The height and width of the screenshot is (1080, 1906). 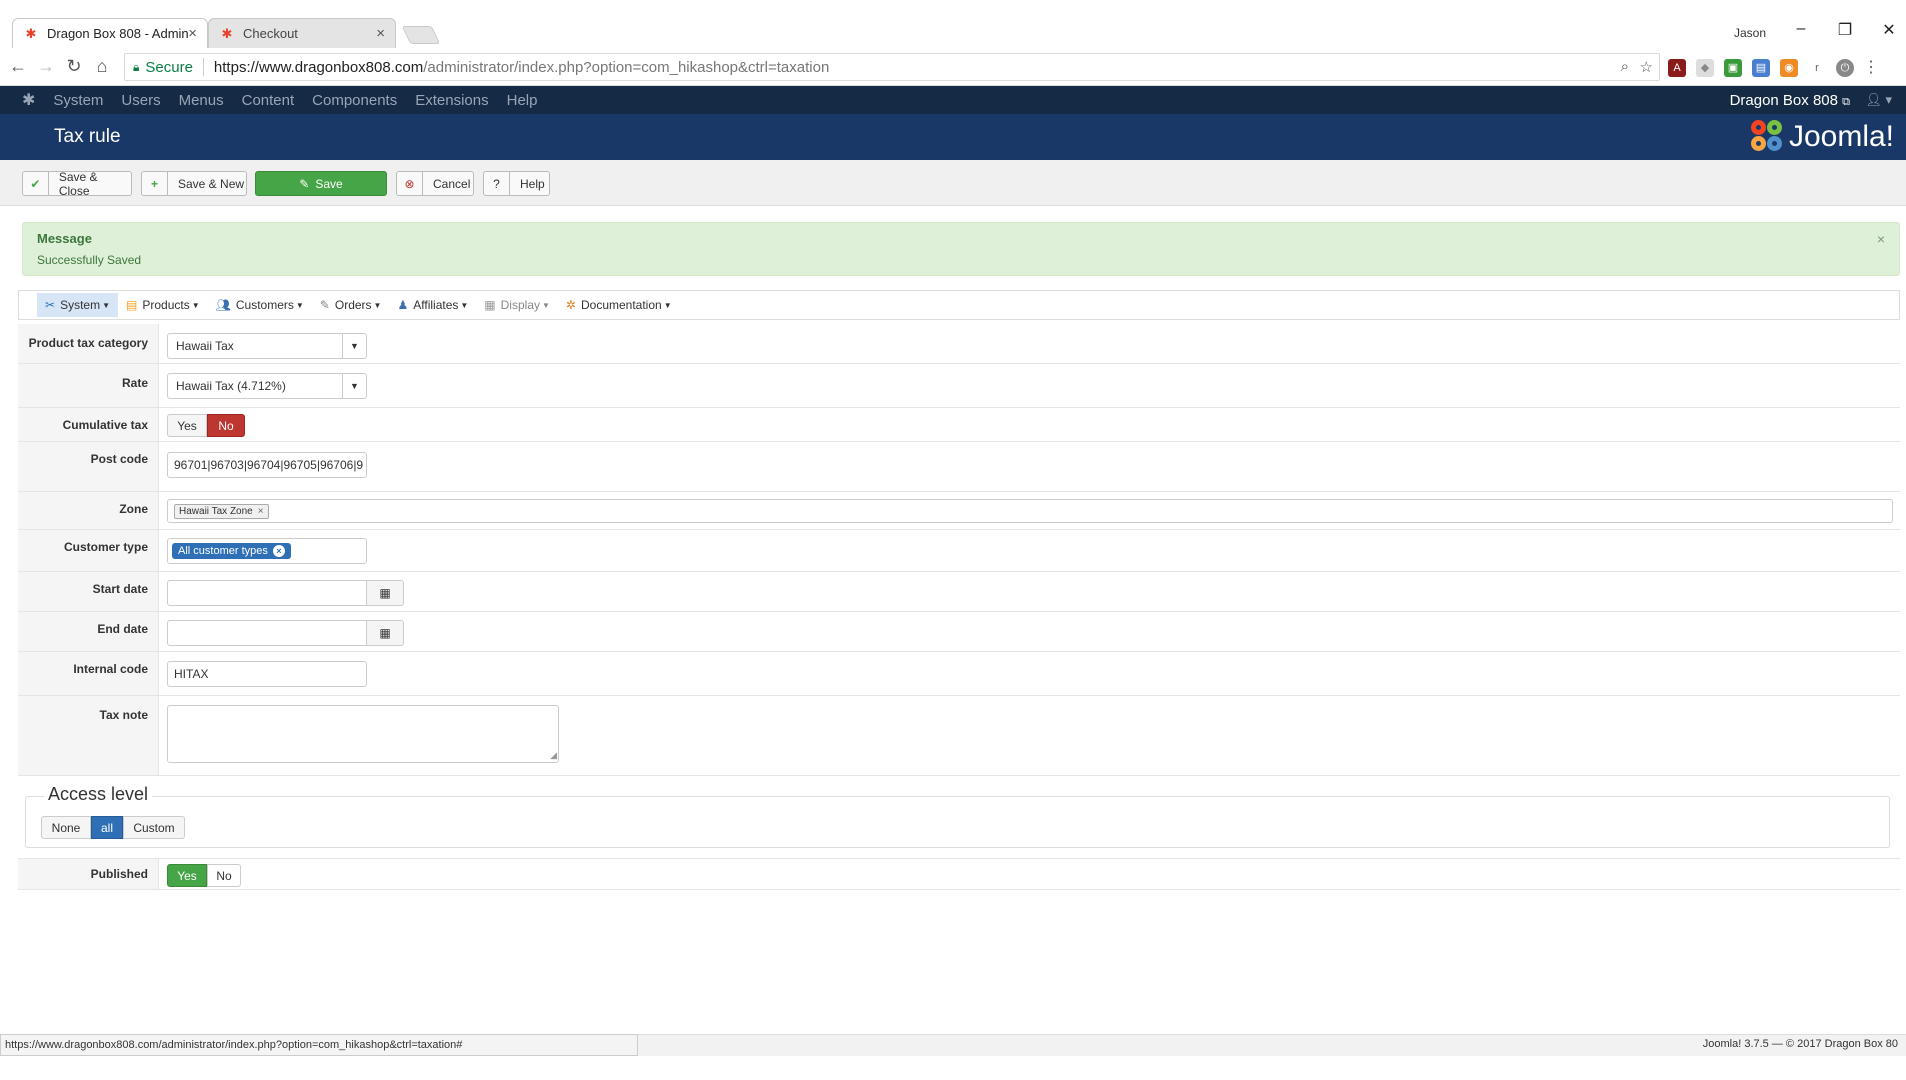 I want to click on minimize-icon: –, so click(x=1801, y=29).